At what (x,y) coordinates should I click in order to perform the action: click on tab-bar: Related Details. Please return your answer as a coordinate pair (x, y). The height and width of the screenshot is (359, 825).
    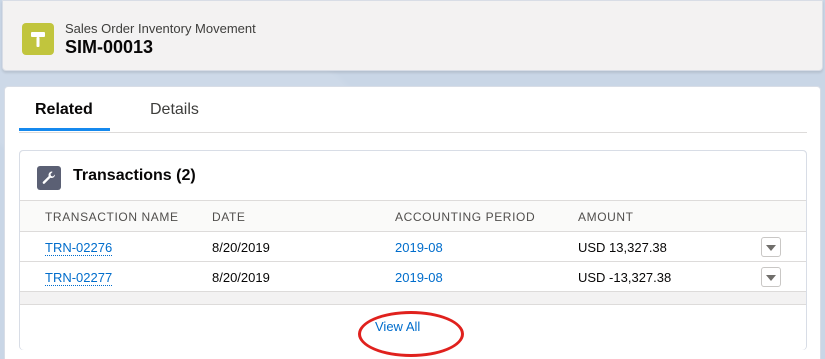
    Looking at the image, I should click on (413, 110).